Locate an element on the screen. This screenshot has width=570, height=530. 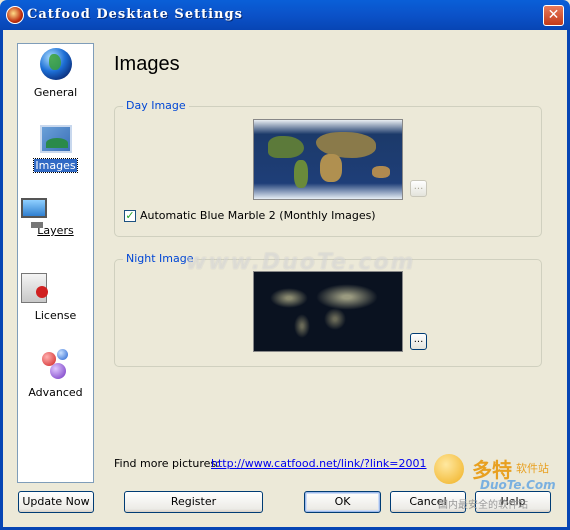
sidebar-item-advanced: Advanced is located at coordinates (55, 373).